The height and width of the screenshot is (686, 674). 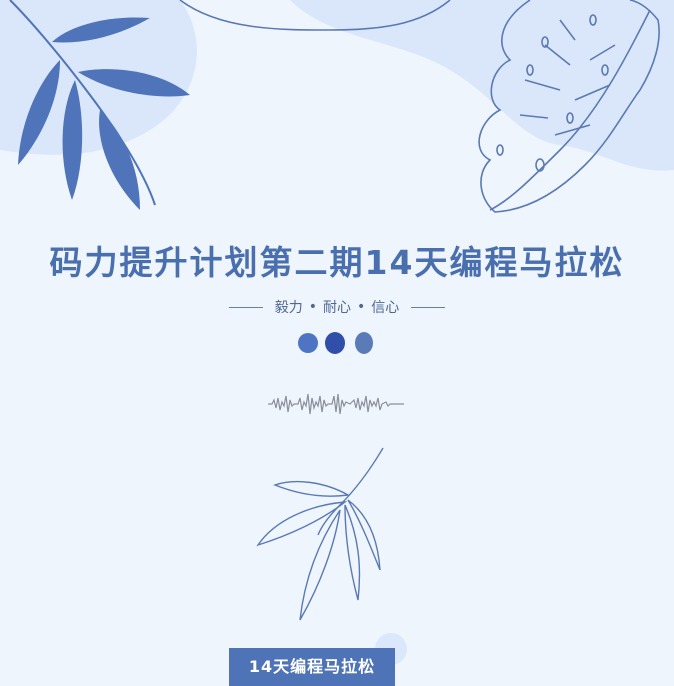 I want to click on motto-word-confidence: 信心, so click(x=385, y=308).